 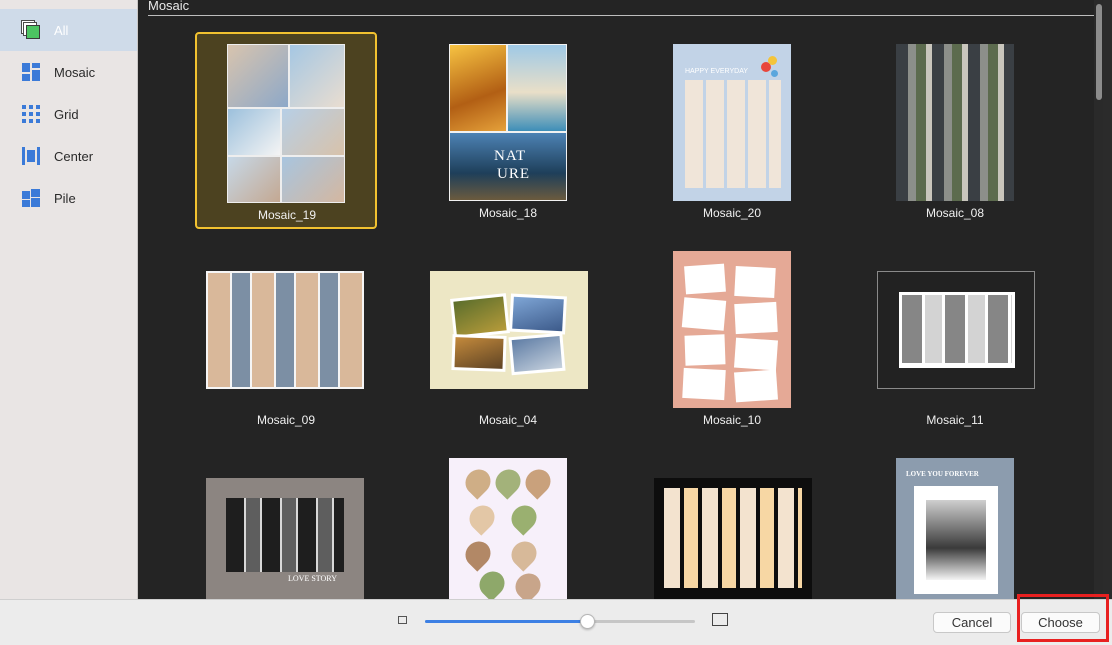 I want to click on sidebar-item-label: Mosaic, so click(x=75, y=72).